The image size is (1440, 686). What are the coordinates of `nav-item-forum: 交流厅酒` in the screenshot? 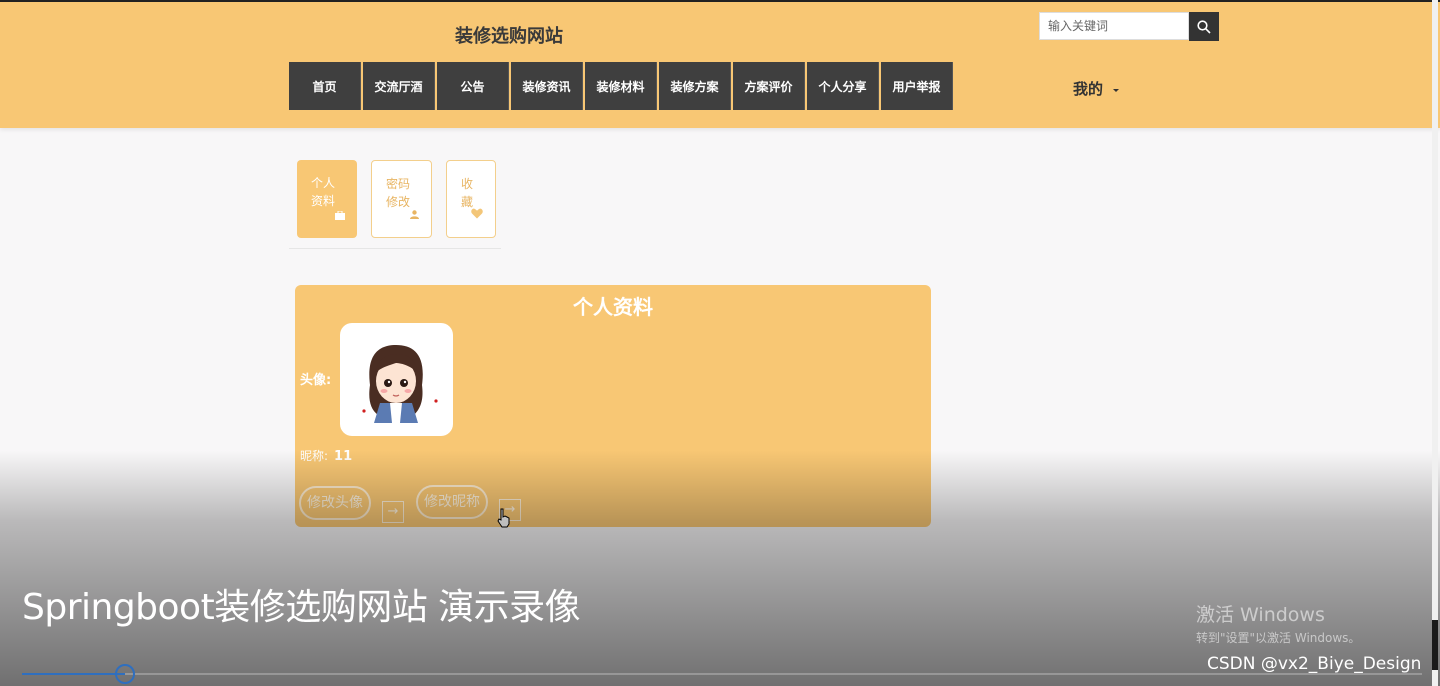 It's located at (399, 86).